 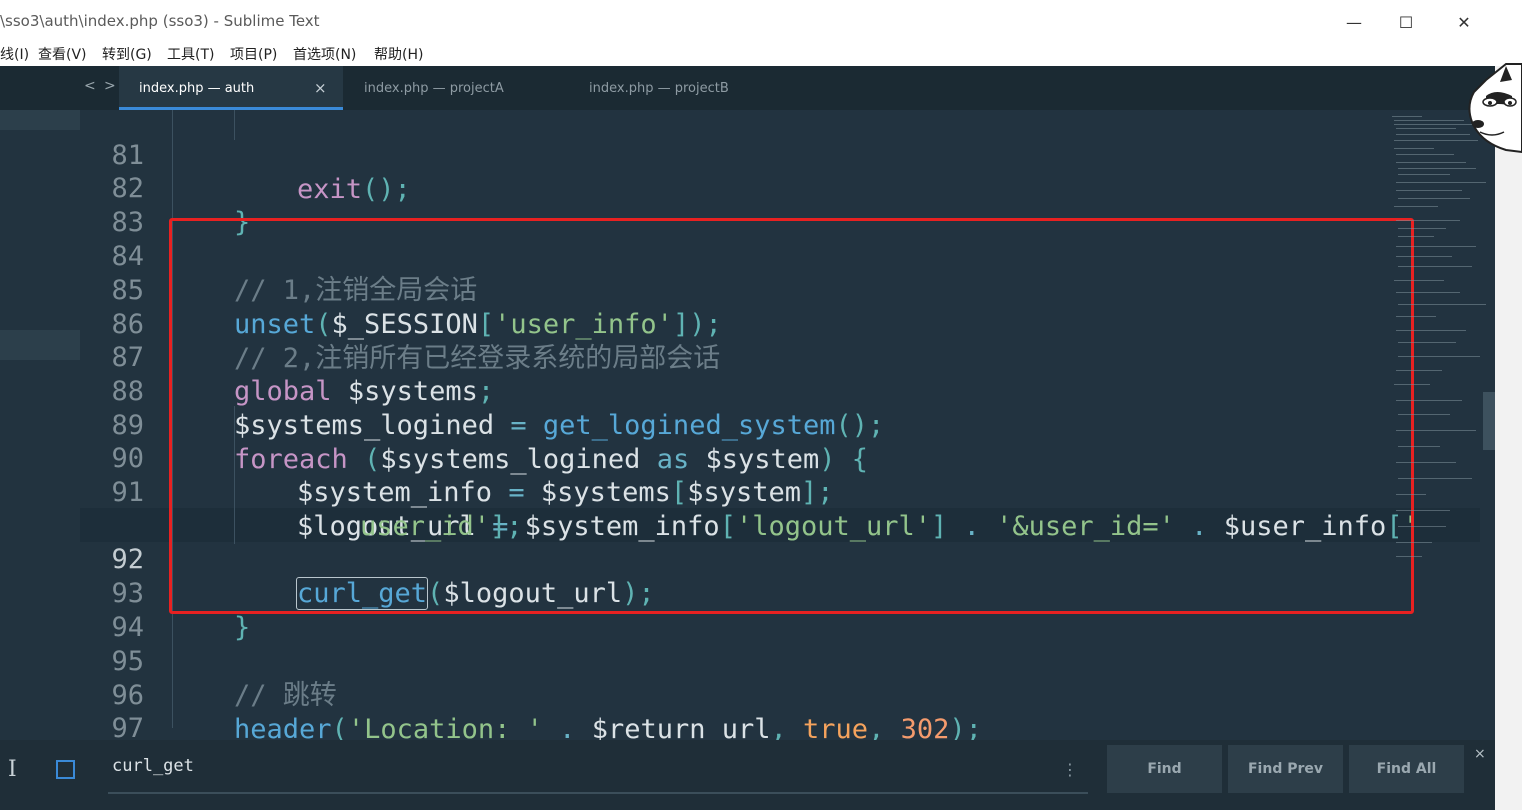 What do you see at coordinates (1354, 22) in the screenshot?
I see `minimize-button: —` at bounding box center [1354, 22].